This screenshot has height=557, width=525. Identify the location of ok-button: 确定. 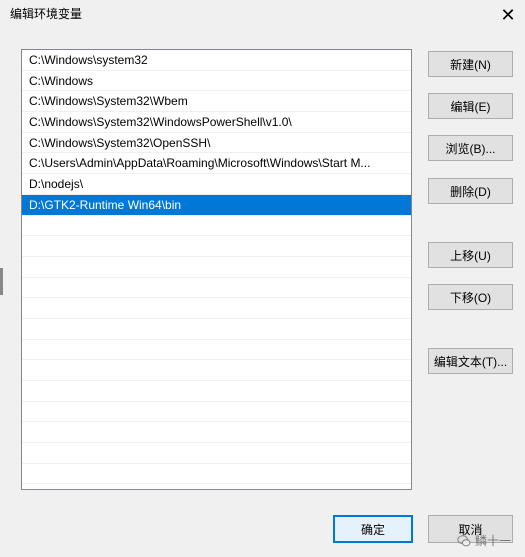
(373, 529).